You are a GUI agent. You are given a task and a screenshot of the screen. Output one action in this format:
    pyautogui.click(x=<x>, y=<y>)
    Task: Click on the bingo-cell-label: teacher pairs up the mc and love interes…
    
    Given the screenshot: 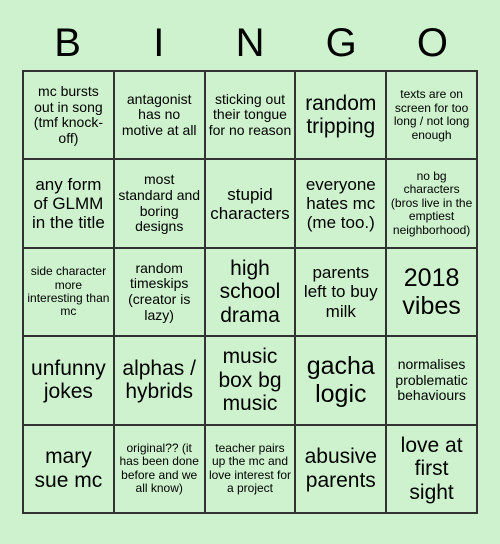 What is the action you would take?
    pyautogui.click(x=250, y=468)
    